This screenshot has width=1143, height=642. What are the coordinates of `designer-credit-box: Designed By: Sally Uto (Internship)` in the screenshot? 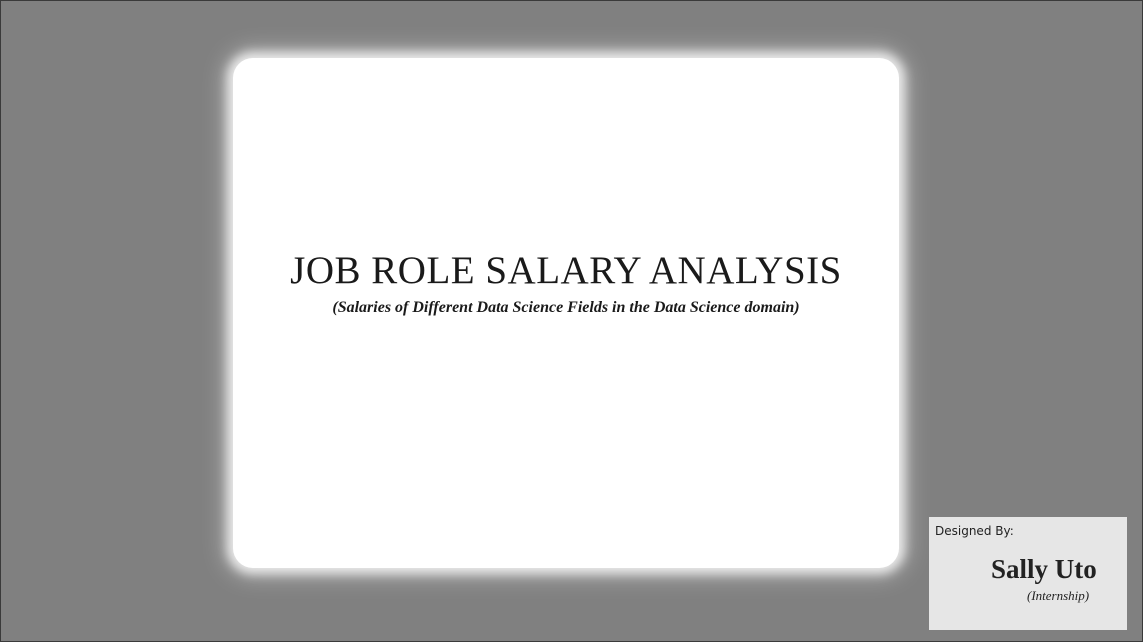 It's located at (1028, 573).